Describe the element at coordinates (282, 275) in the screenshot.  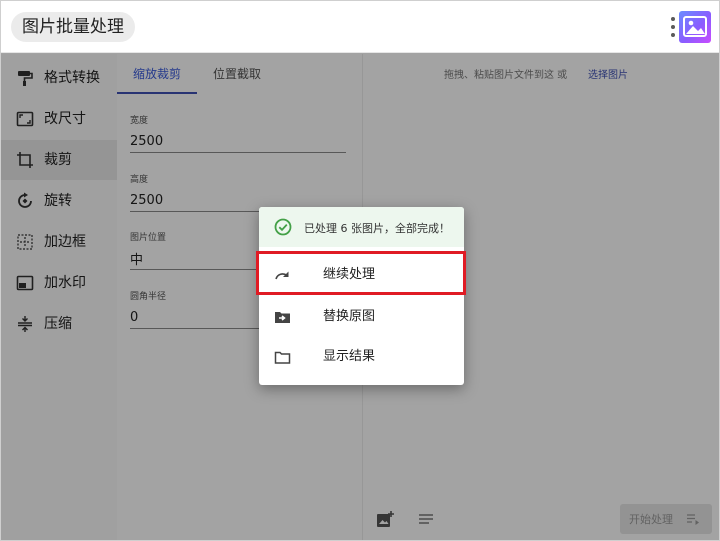
I see `redo-arrow-icon` at that location.